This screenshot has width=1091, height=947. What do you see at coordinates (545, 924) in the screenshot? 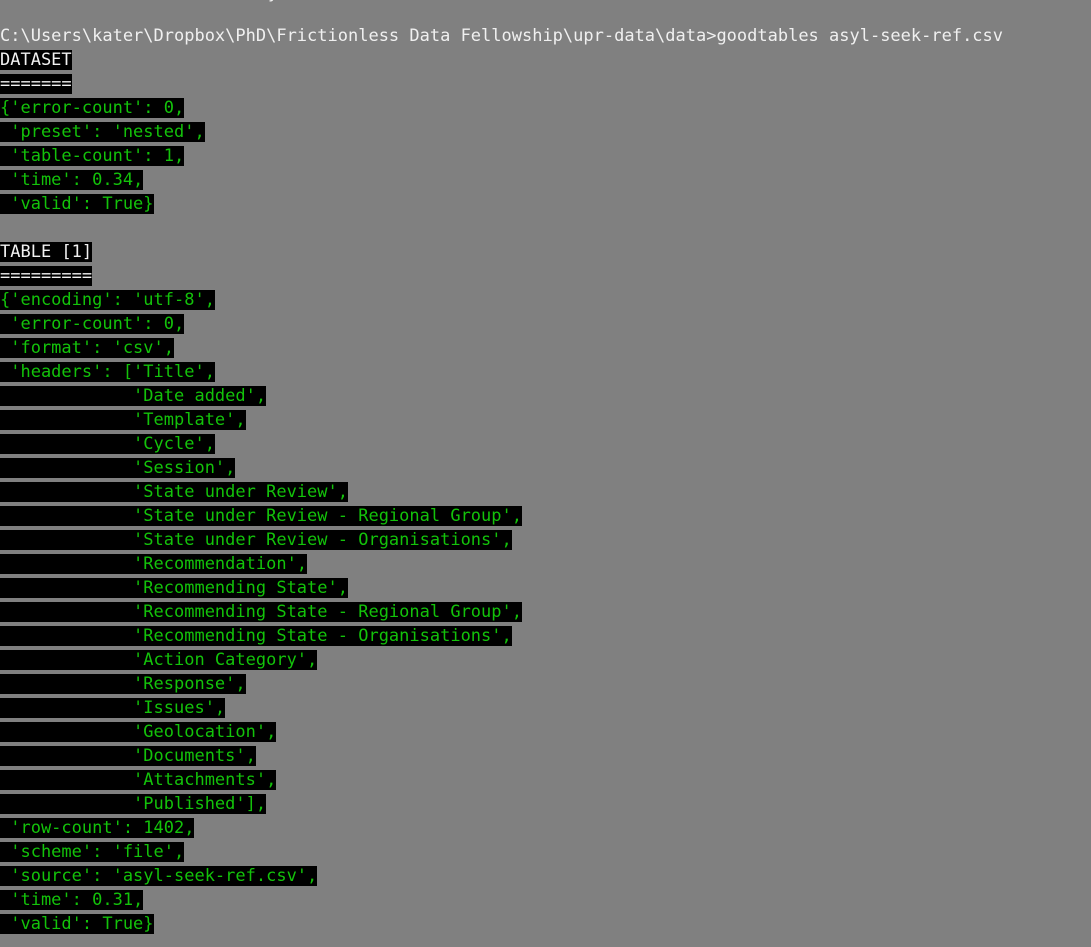
I see `table-valid-line: 'valid': True}` at bounding box center [545, 924].